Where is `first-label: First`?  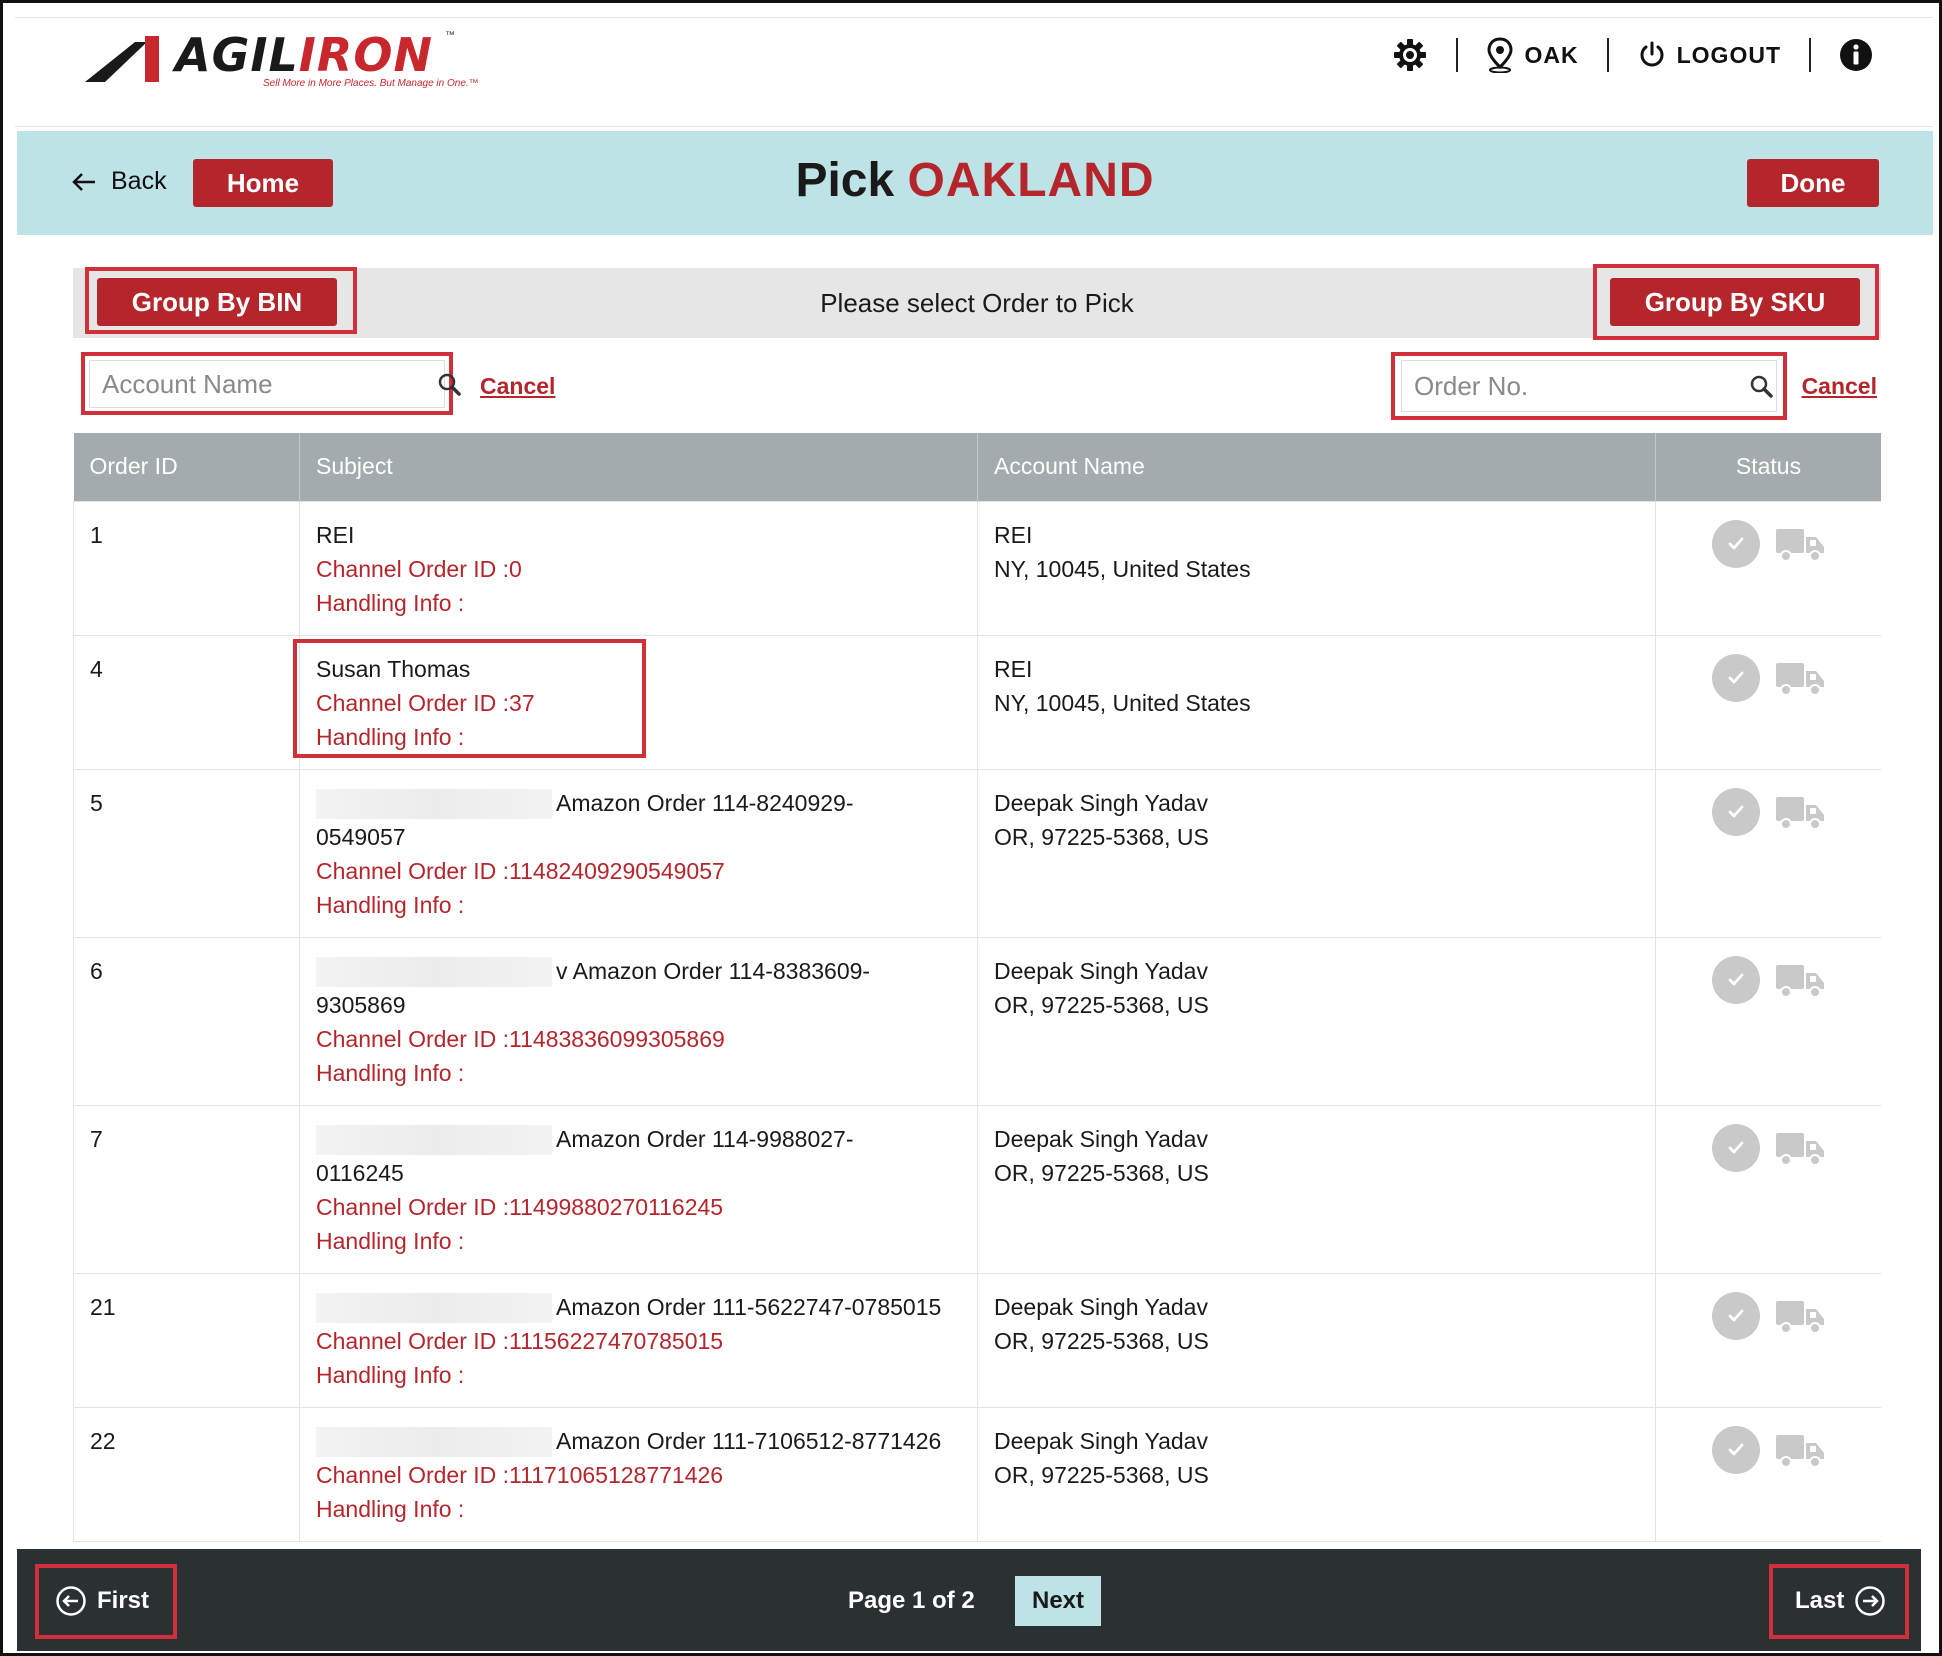 first-label: First is located at coordinates (123, 1600).